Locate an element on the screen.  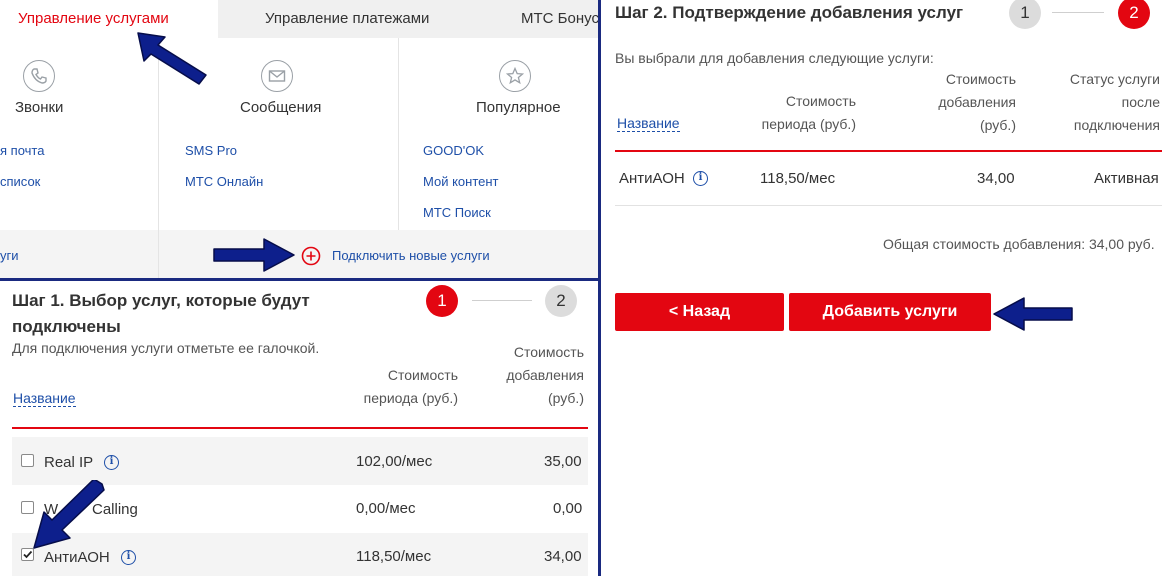
service-link-mts-search: МТС Поиск is located at coordinates (457, 212).